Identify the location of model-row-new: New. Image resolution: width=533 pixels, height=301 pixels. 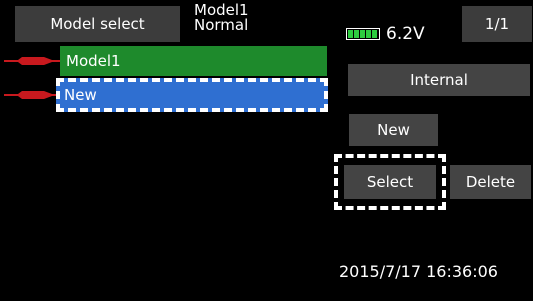
(192, 95).